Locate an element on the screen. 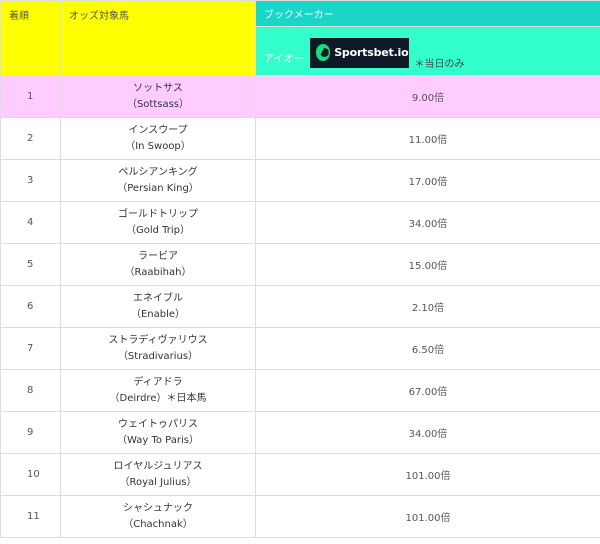 The image size is (600, 544). odds-cell: 11.00倍 is located at coordinates (427, 138).